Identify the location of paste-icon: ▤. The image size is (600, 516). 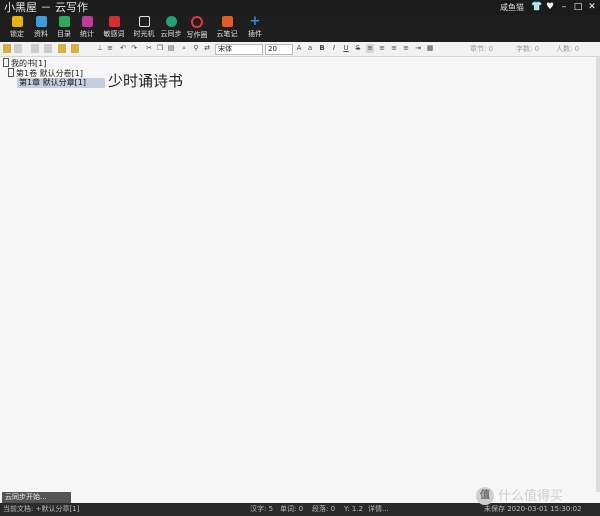
(171, 48).